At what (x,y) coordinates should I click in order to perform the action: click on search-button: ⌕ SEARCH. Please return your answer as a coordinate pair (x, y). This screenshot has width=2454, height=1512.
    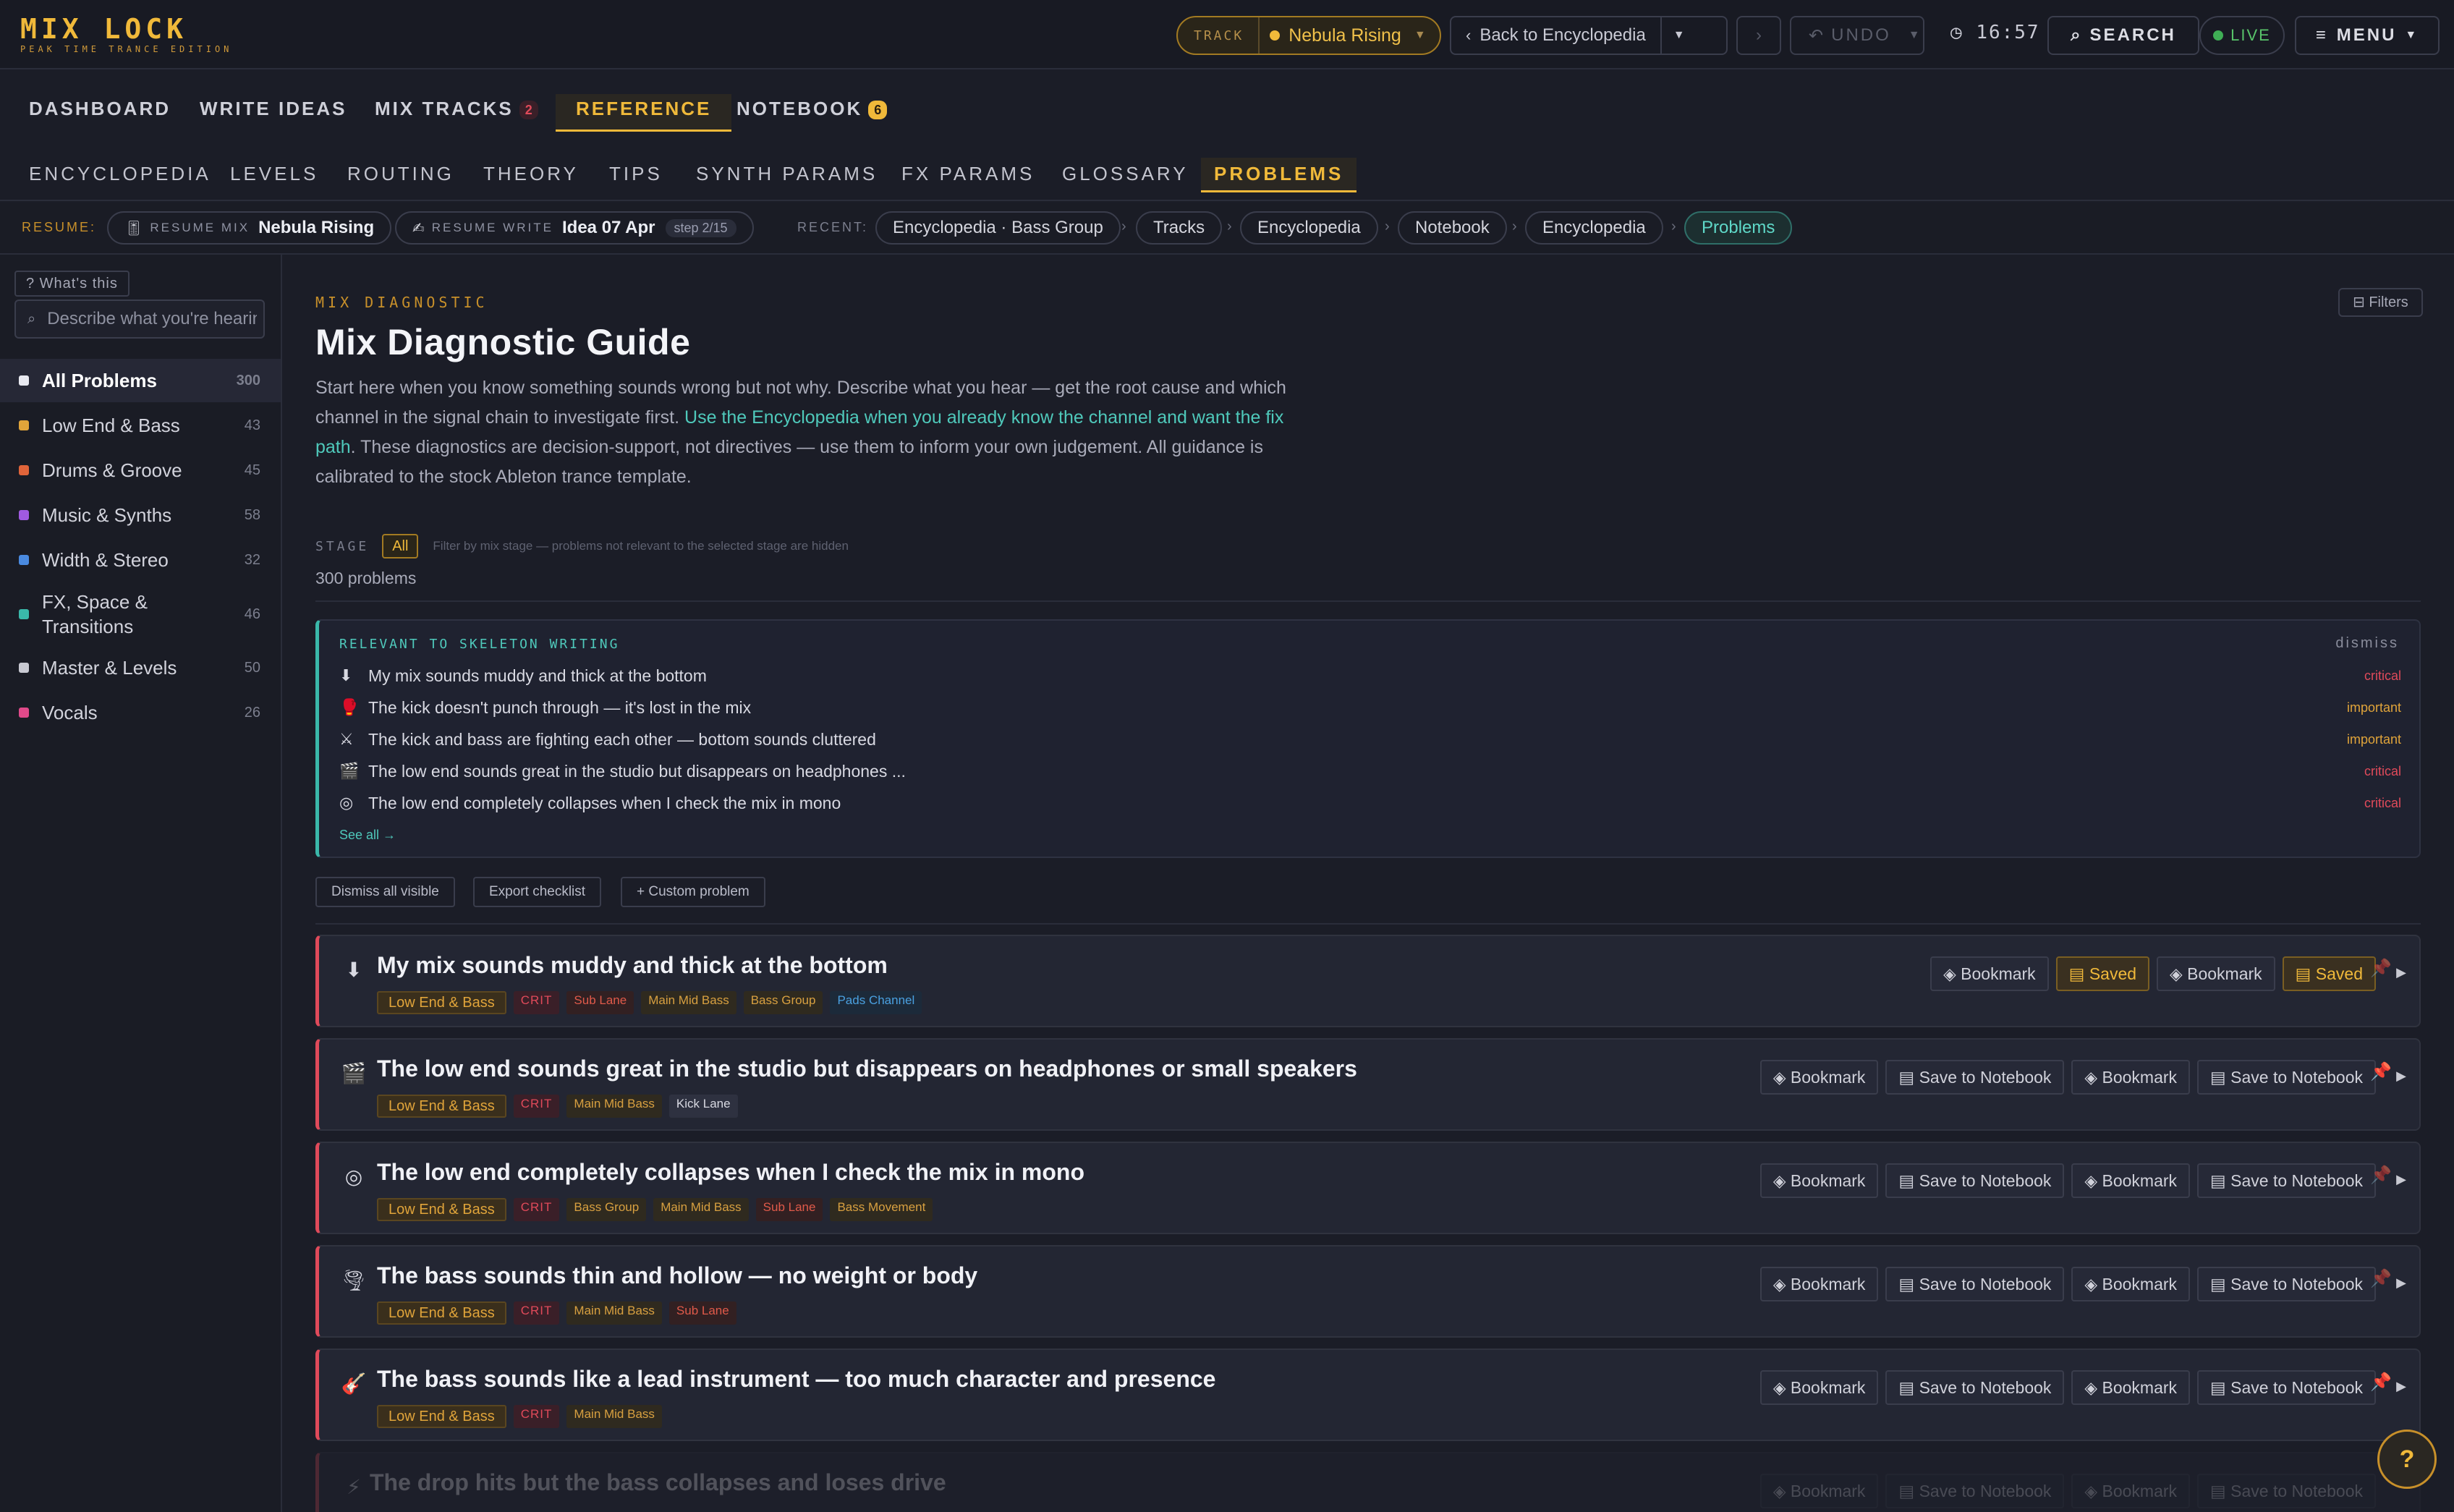
    Looking at the image, I should click on (2123, 35).